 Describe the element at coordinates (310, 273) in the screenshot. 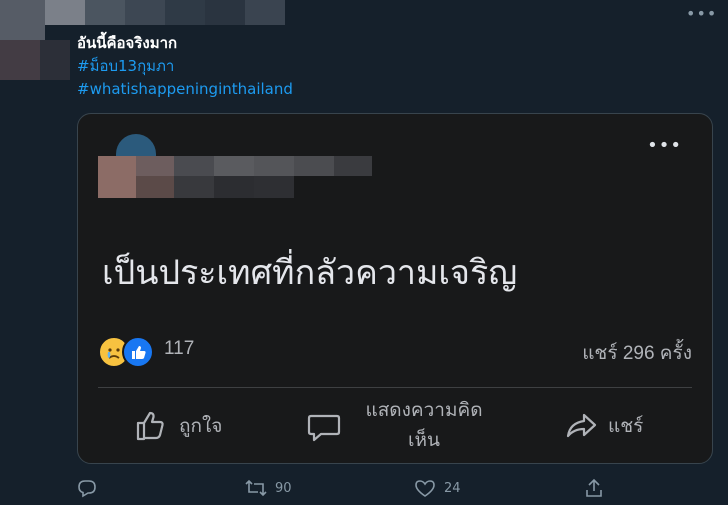

I see `post-text: เป็นประเทศที่กลัวความเจริญ` at that location.